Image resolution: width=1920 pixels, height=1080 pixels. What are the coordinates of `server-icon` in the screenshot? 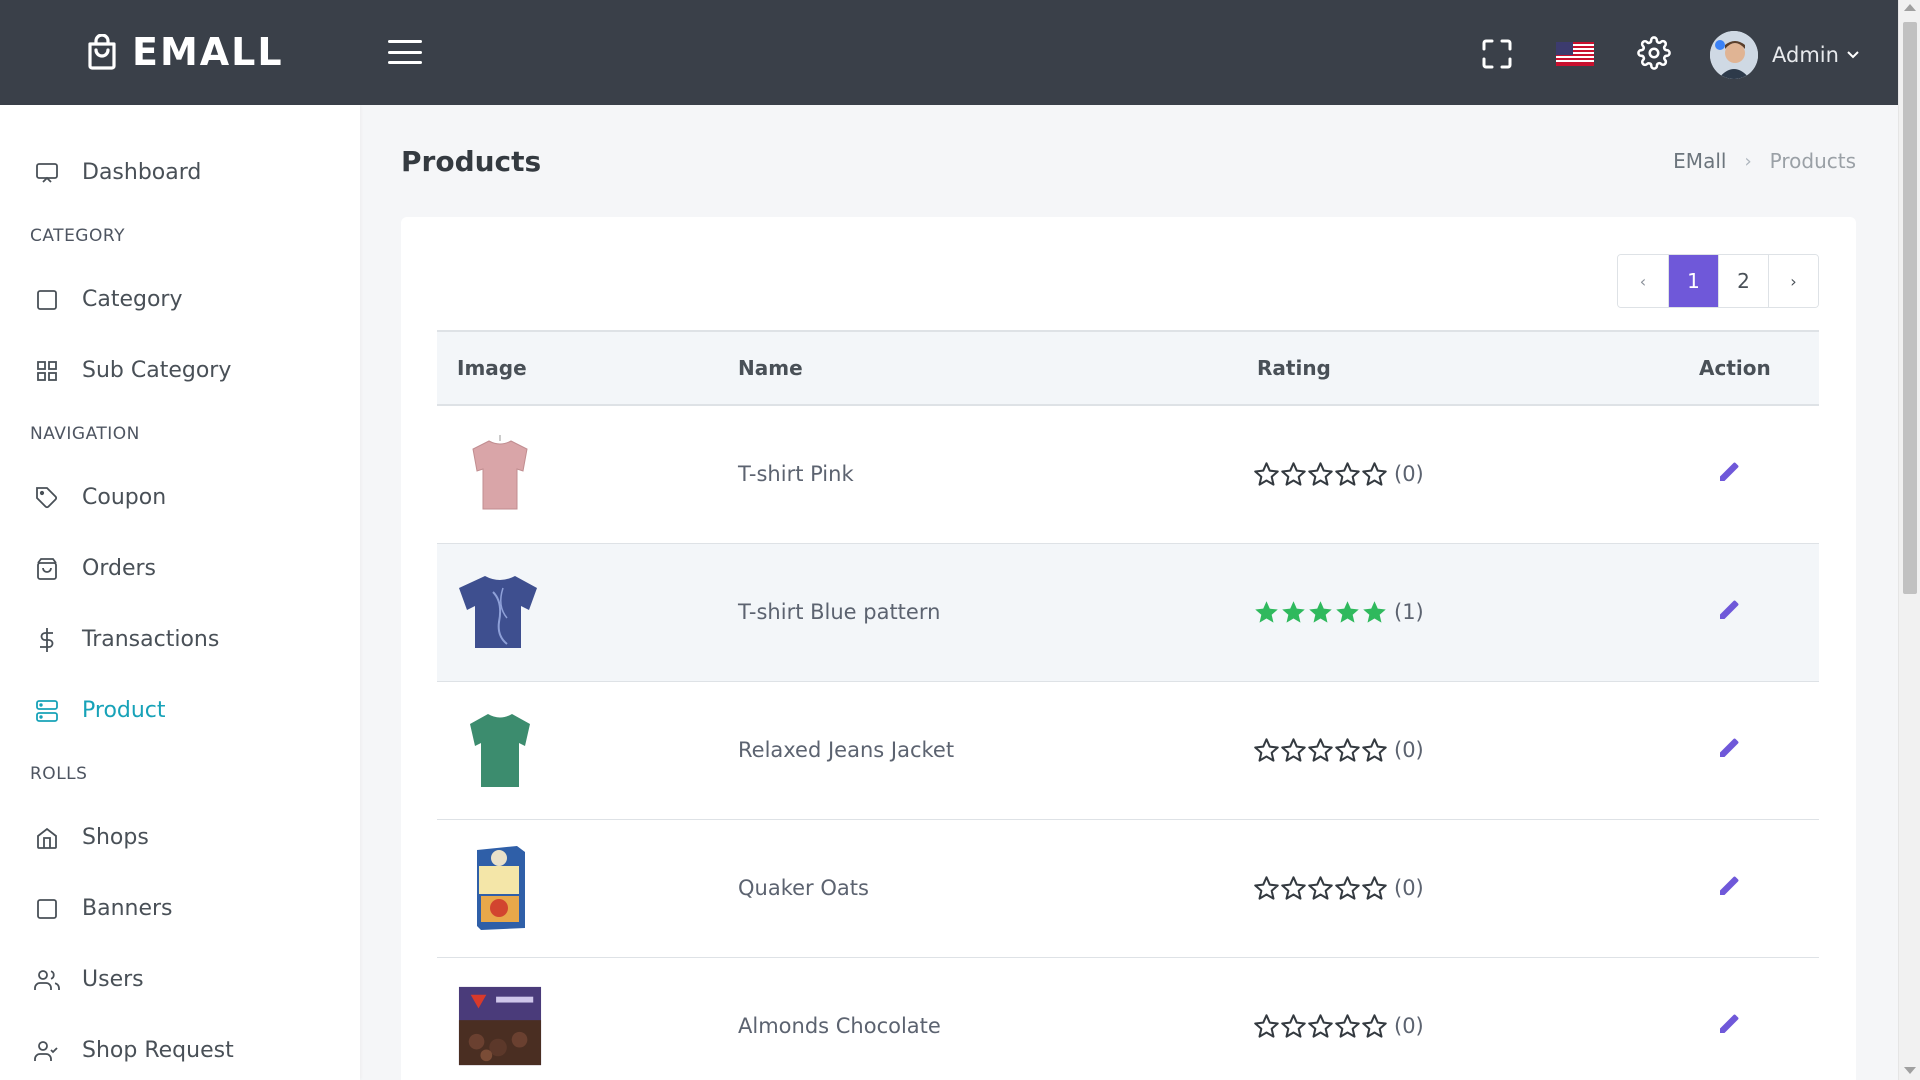 It's located at (47, 711).